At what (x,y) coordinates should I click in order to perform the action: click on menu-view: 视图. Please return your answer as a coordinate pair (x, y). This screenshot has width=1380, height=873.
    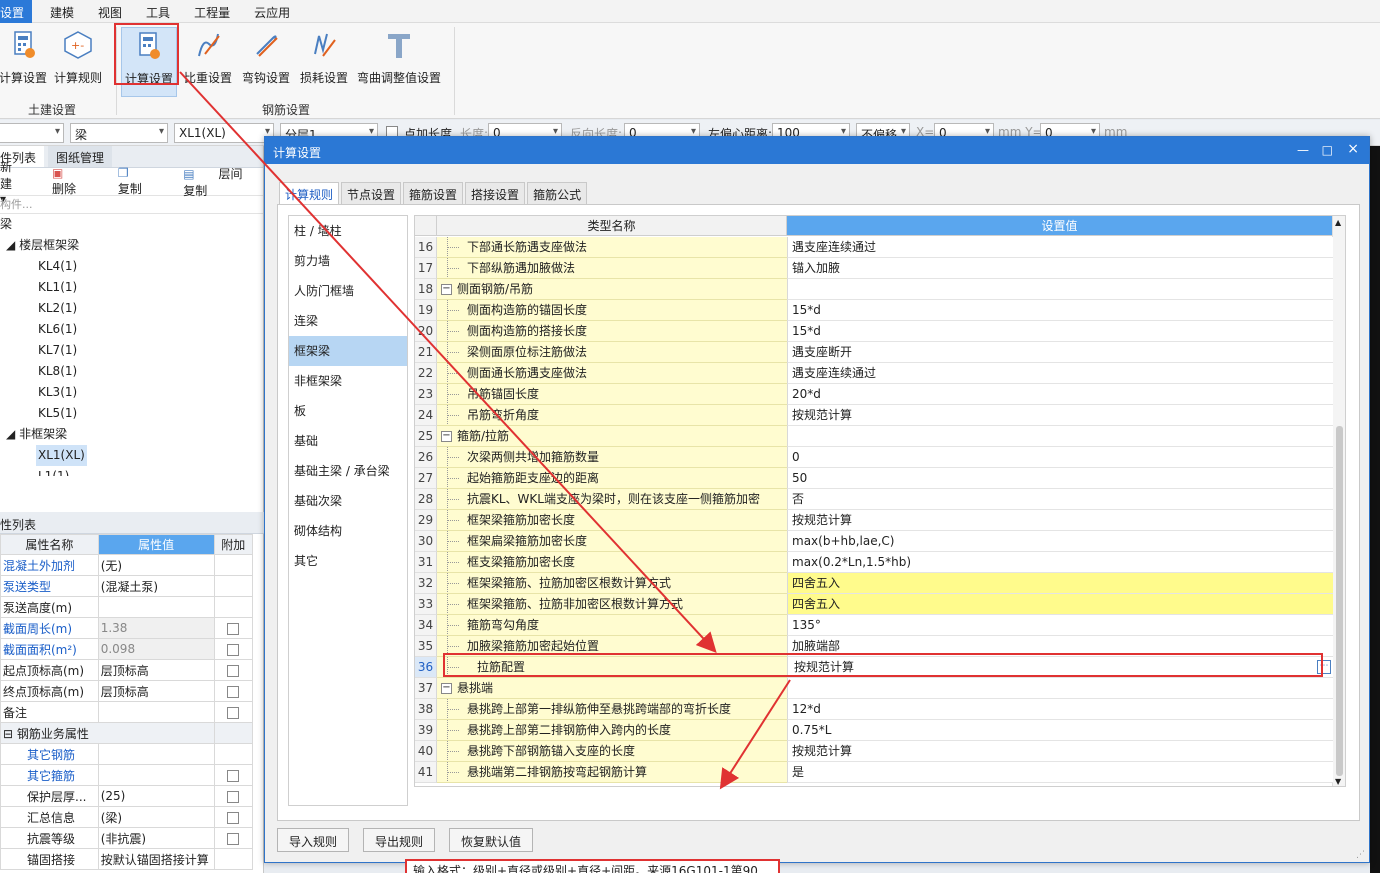
    Looking at the image, I should click on (110, 11).